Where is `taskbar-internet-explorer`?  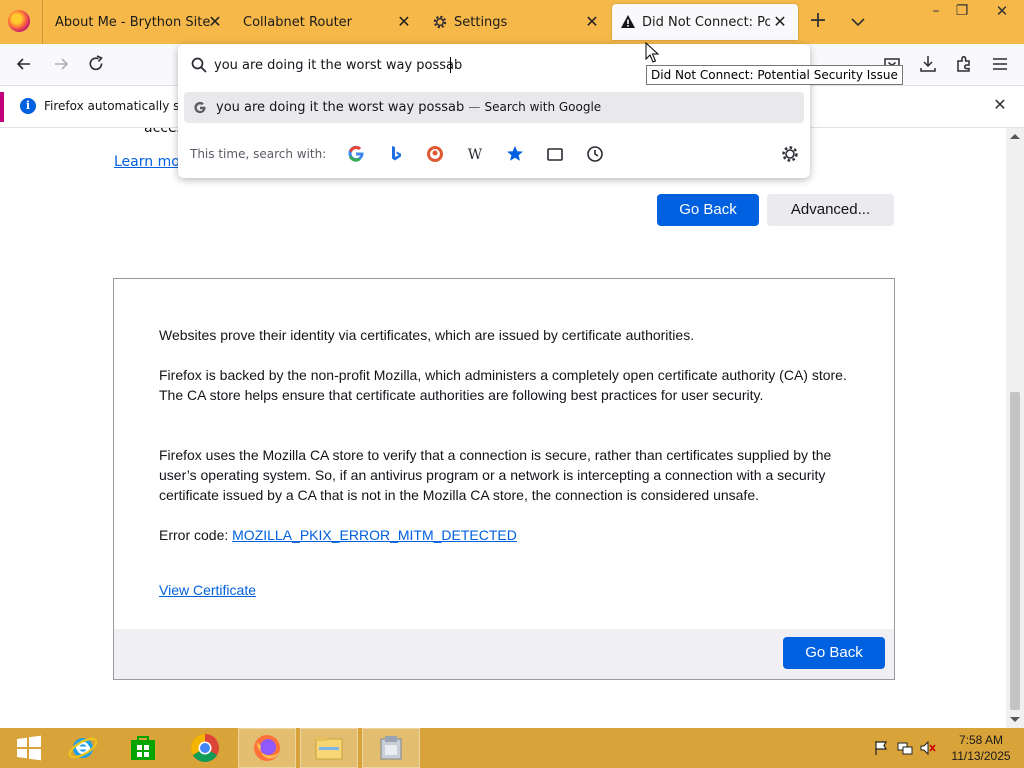 taskbar-internet-explorer is located at coordinates (83, 748).